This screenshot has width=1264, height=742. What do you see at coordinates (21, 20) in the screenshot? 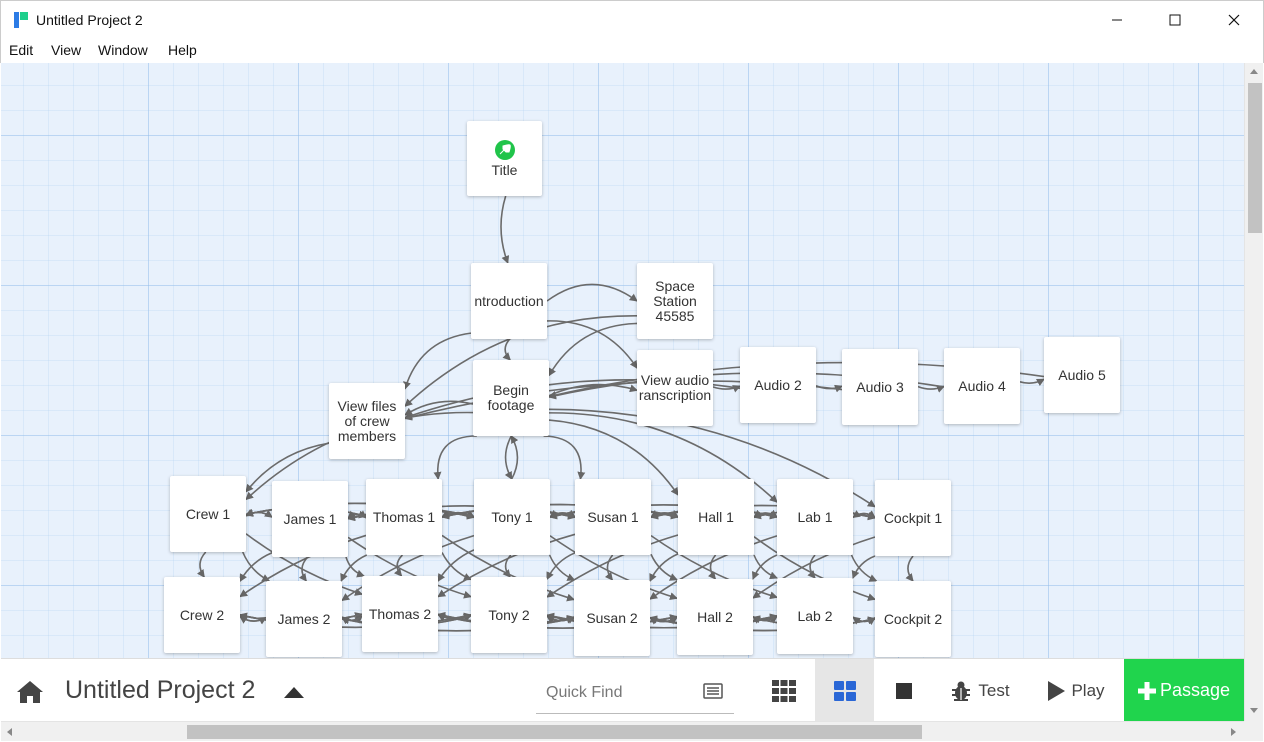
I see `app-logo-icon` at bounding box center [21, 20].